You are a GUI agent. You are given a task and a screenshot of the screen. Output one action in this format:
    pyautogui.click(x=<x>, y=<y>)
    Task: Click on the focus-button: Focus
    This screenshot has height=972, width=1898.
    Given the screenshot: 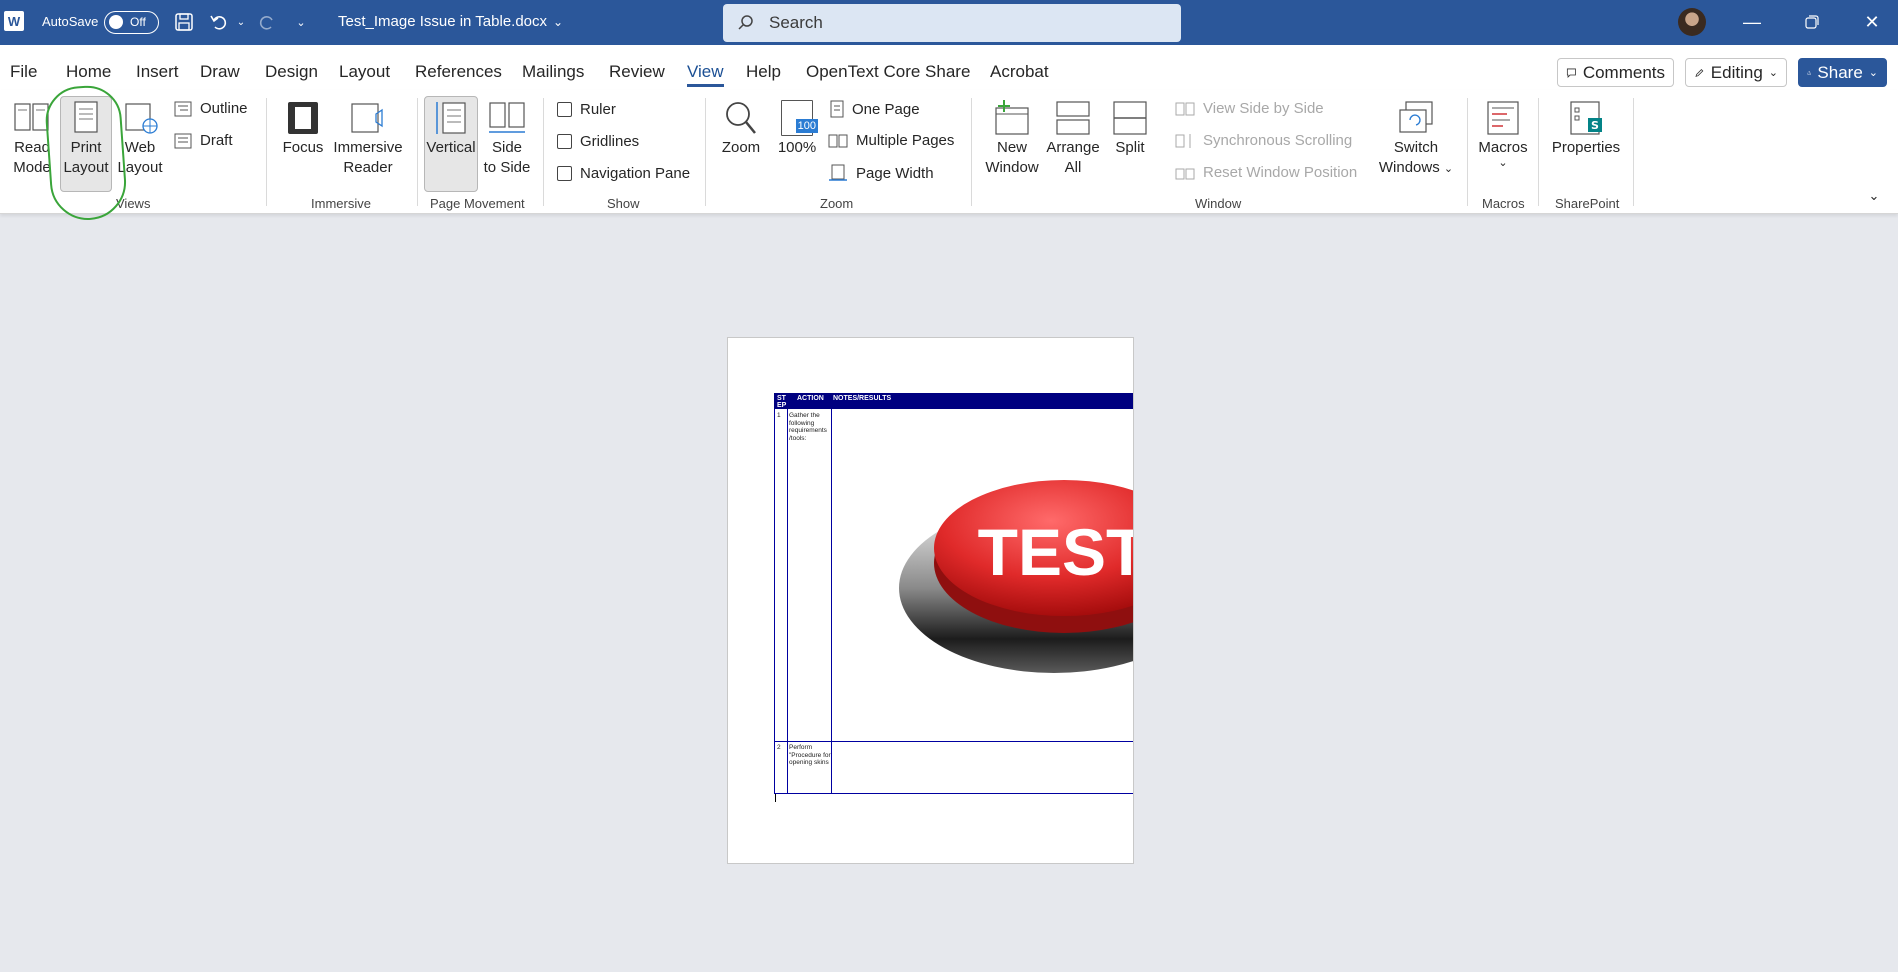 What is the action you would take?
    pyautogui.click(x=303, y=129)
    